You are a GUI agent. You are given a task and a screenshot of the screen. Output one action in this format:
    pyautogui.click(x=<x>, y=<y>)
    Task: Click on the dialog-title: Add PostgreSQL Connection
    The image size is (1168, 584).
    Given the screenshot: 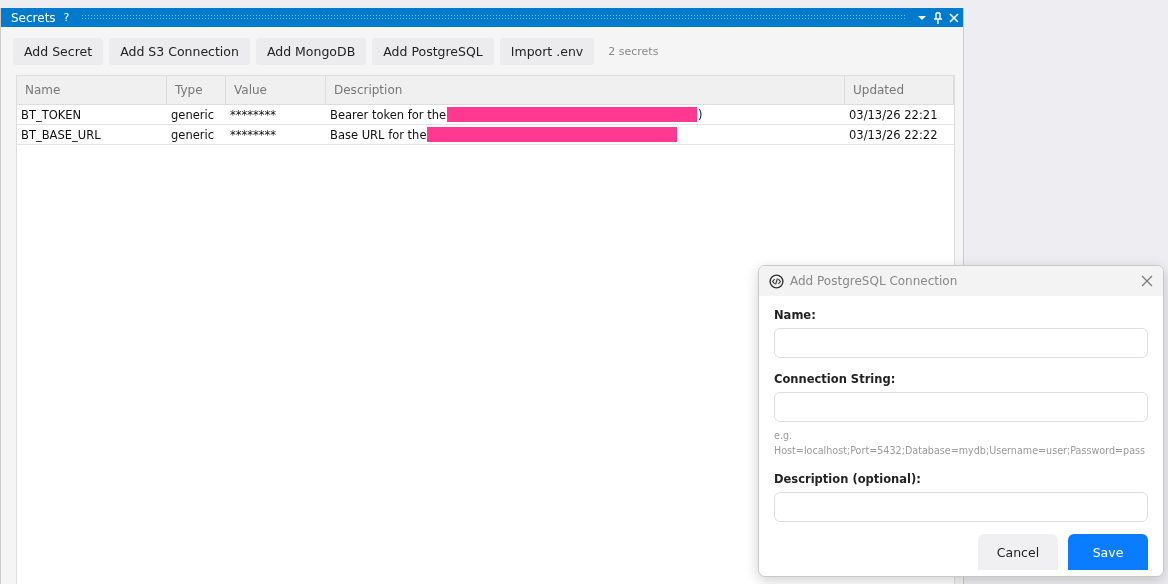 What is the action you would take?
    pyautogui.click(x=874, y=281)
    